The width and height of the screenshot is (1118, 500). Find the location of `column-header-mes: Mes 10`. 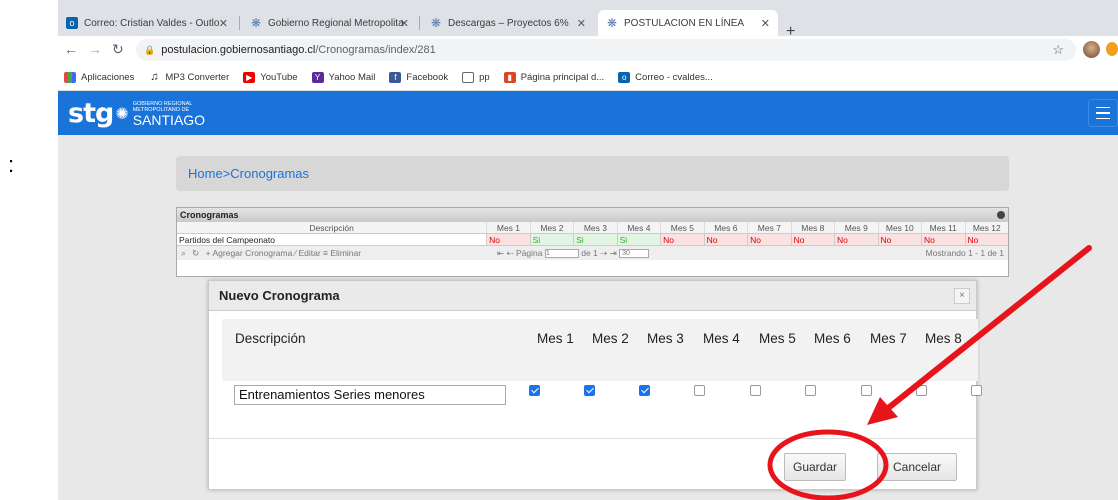

column-header-mes: Mes 10 is located at coordinates (899, 227).